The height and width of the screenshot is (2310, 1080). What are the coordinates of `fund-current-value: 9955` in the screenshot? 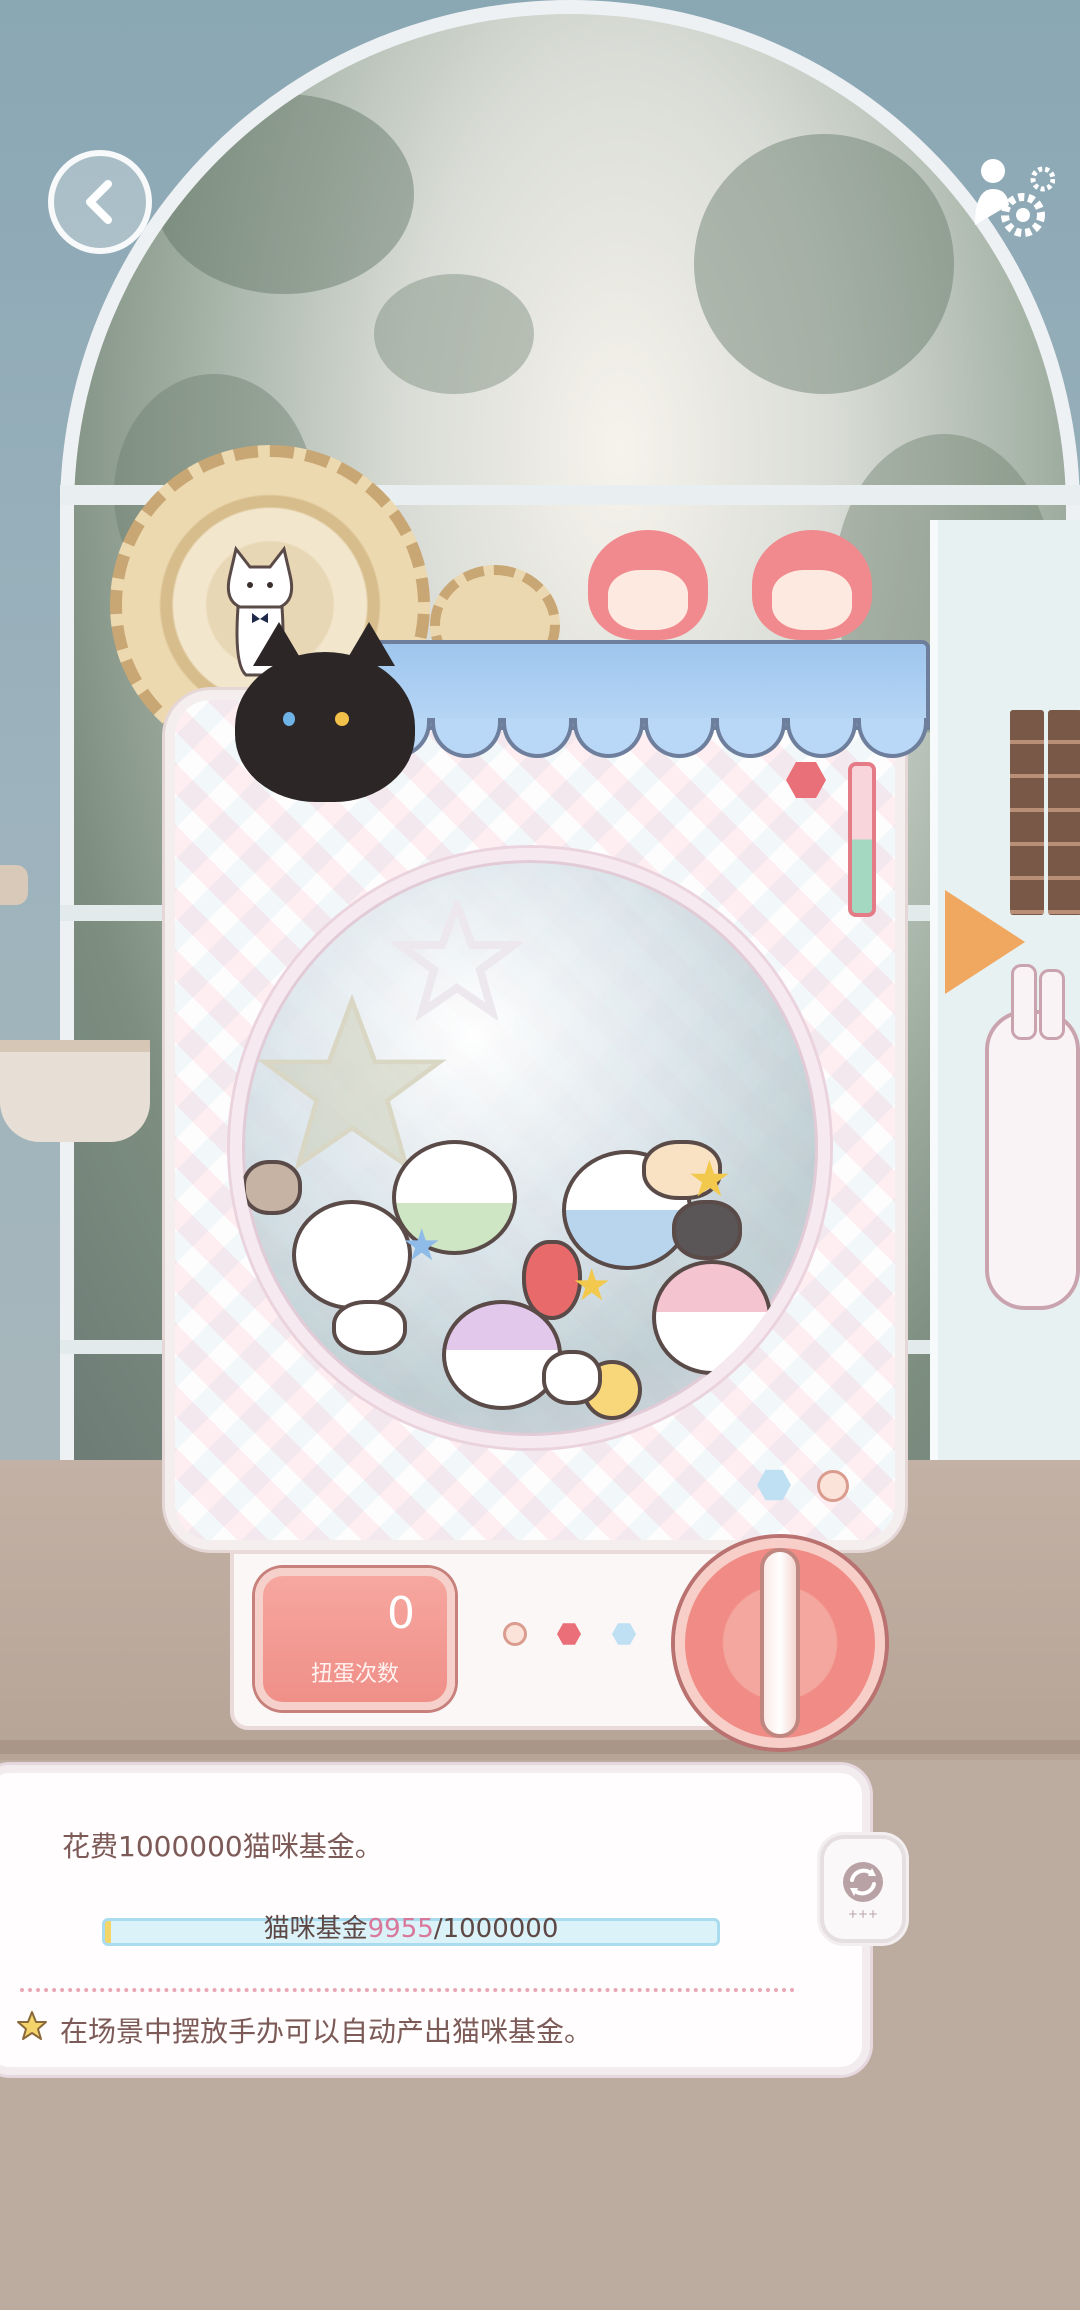 It's located at (400, 1929).